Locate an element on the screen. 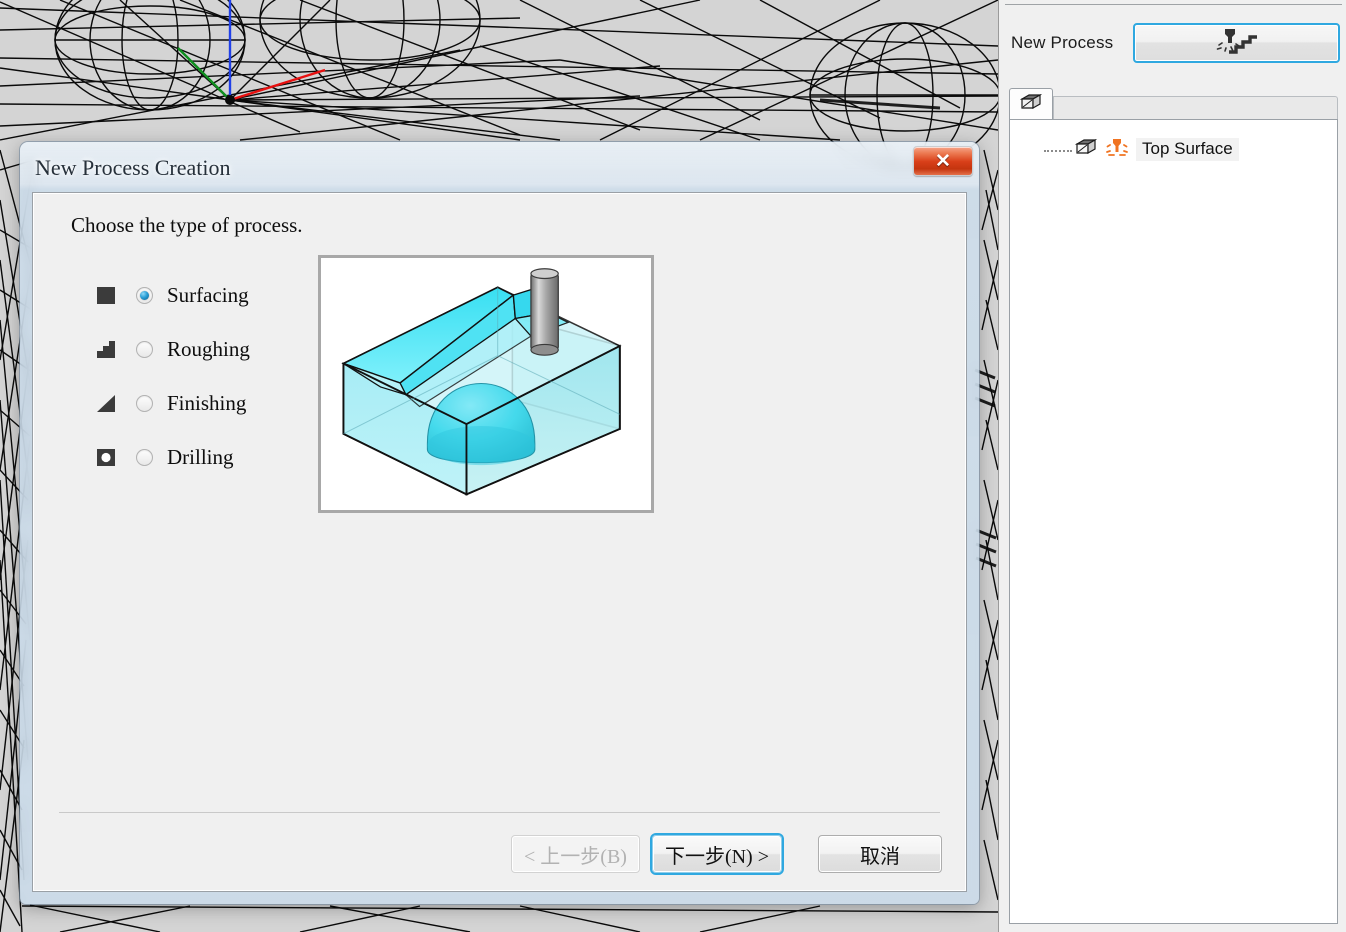  close-button: ✕ is located at coordinates (943, 161).